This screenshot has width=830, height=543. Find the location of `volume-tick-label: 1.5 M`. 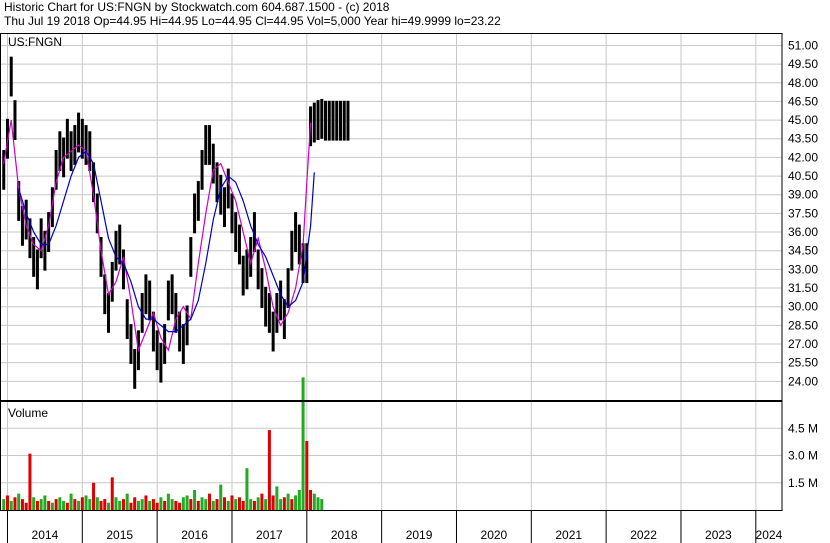

volume-tick-label: 1.5 M is located at coordinates (803, 483).